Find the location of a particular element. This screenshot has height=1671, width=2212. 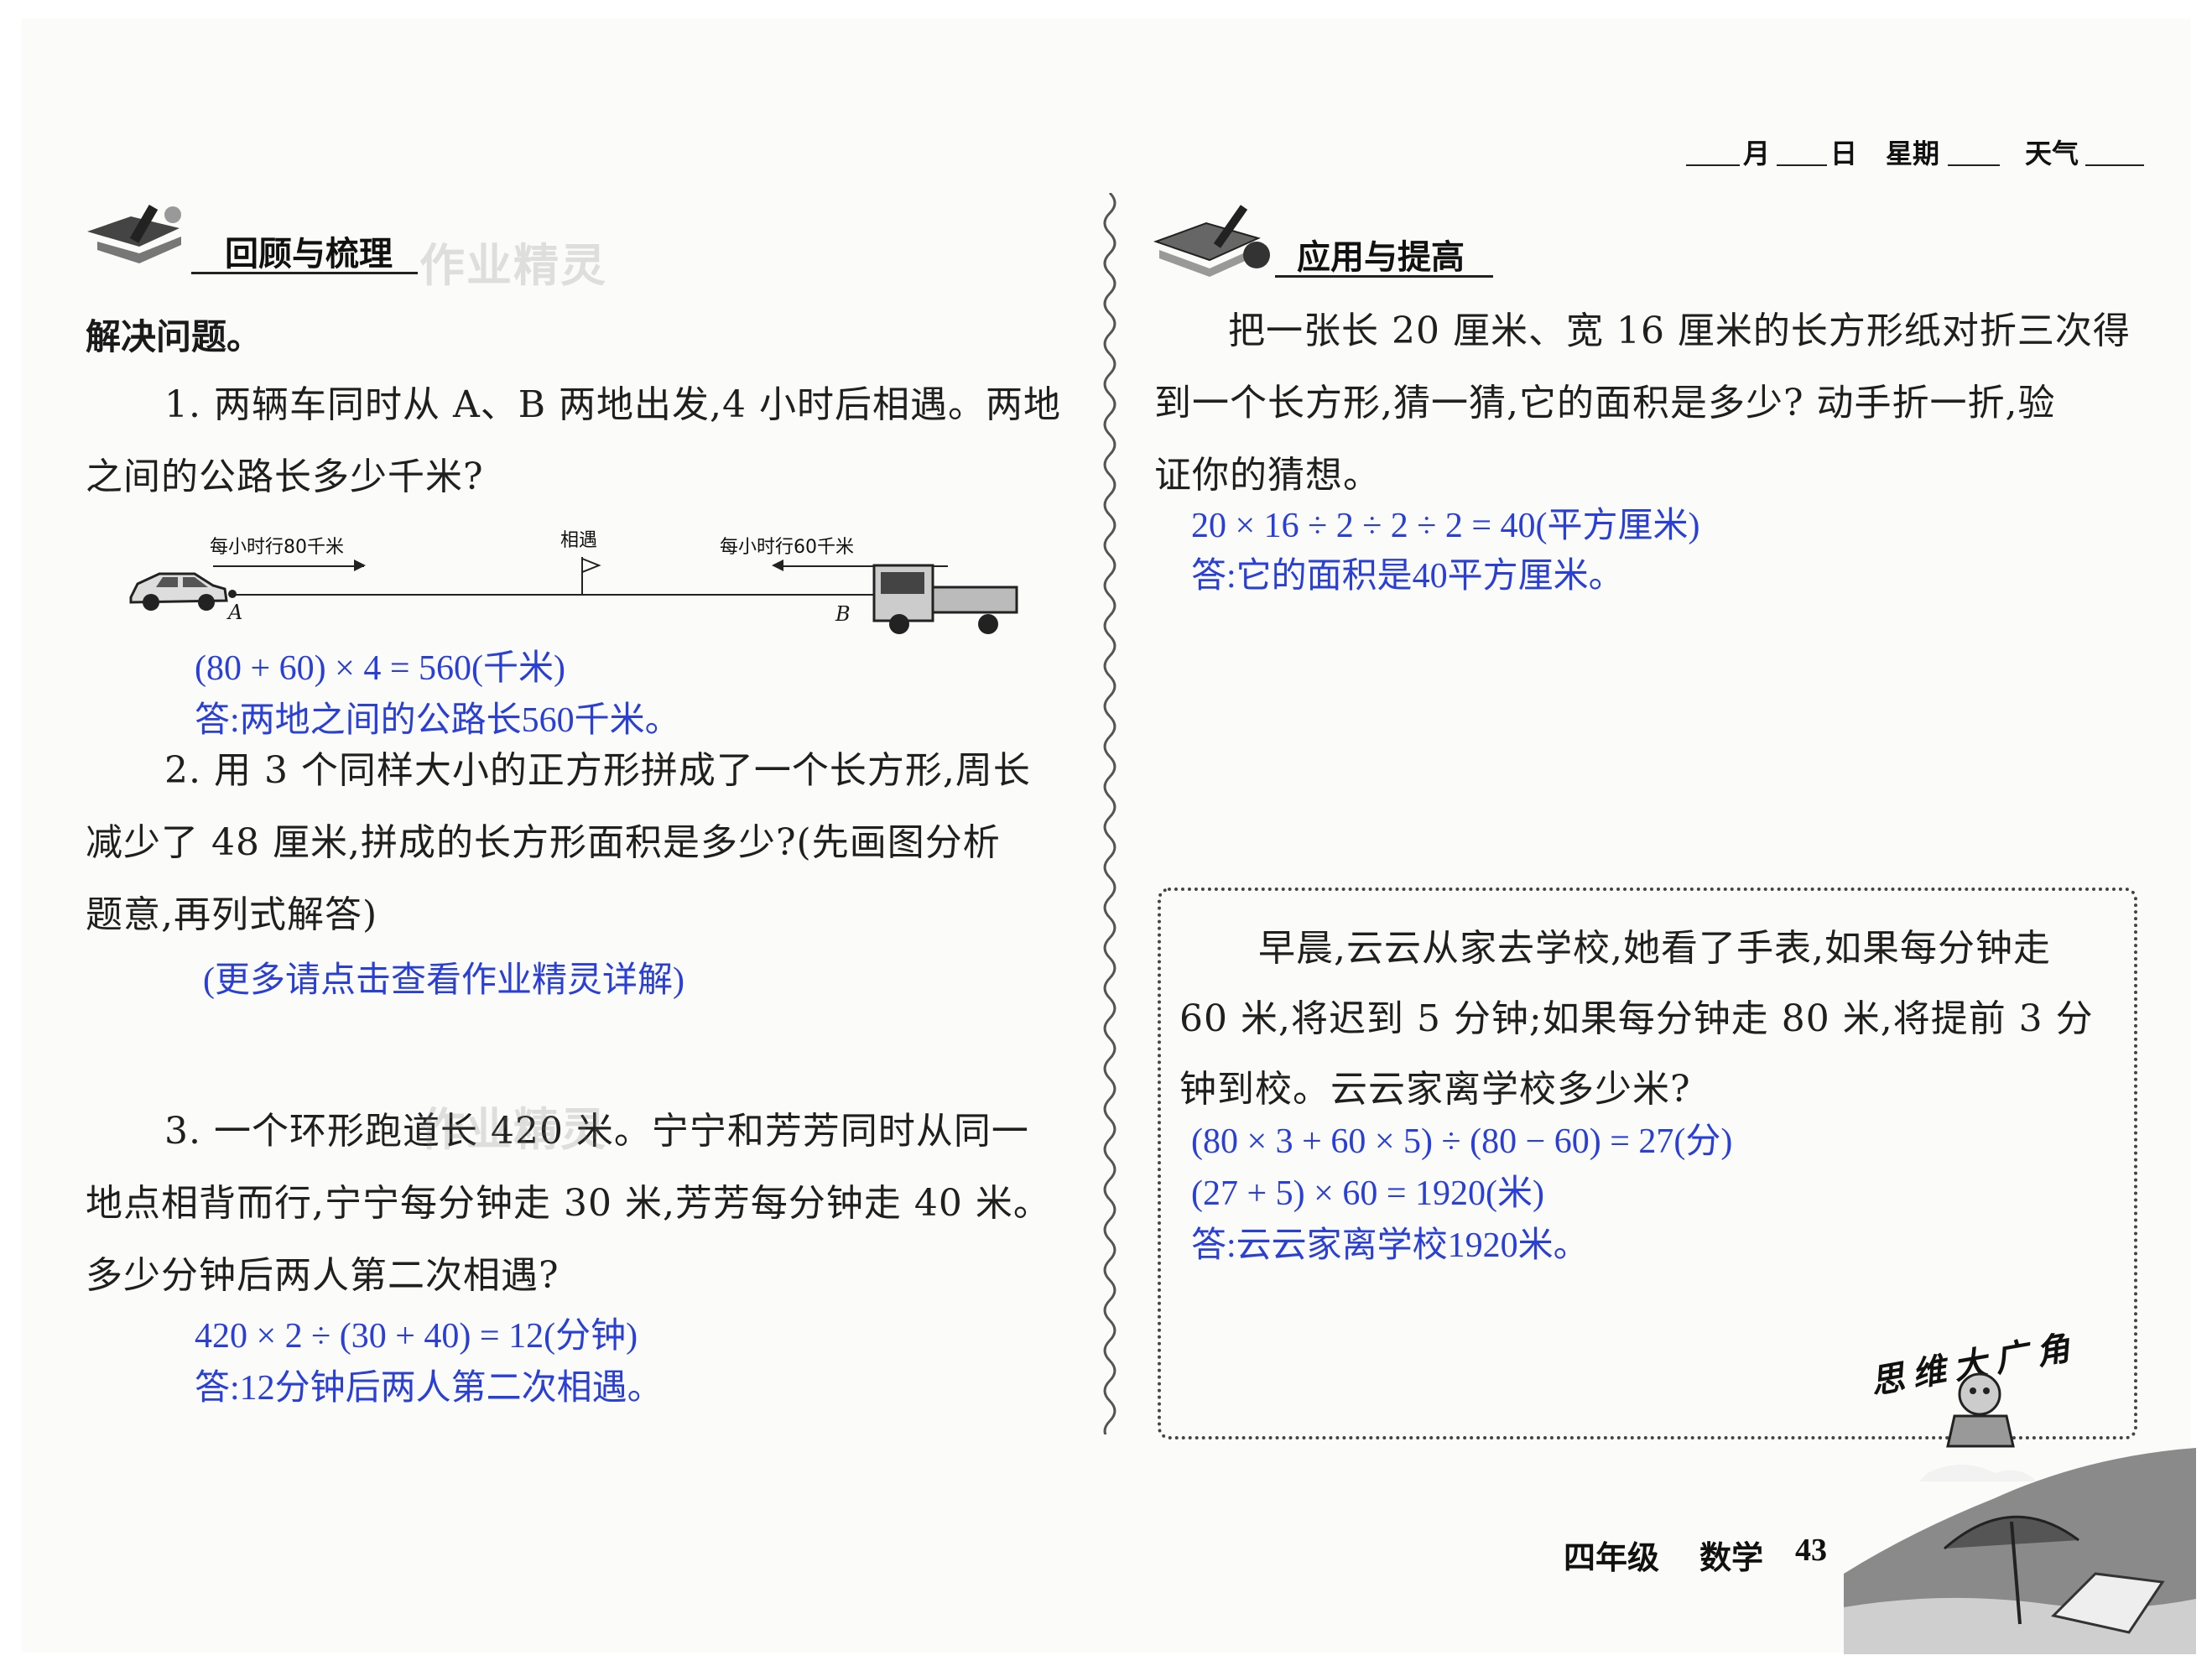

q2-answer-line1: (更多请点击查看作业精灵详解) is located at coordinates (443, 980).